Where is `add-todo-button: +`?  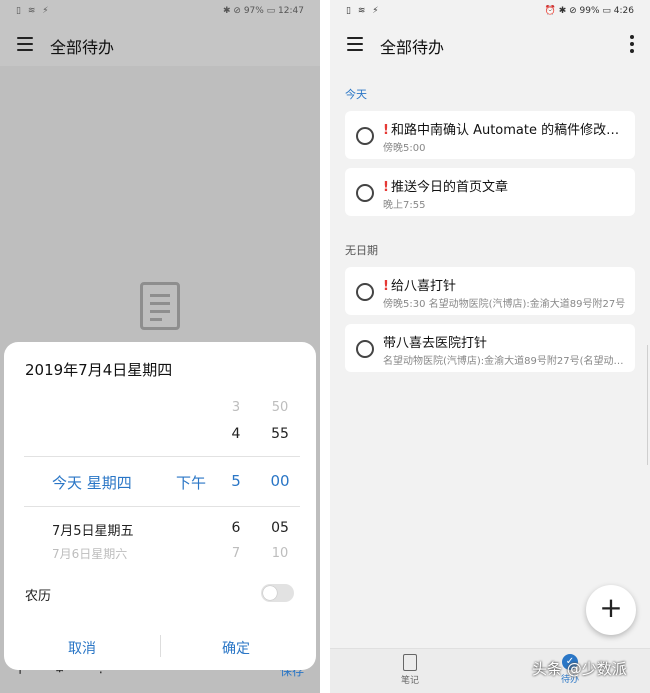
add-todo-button: + is located at coordinates (611, 610).